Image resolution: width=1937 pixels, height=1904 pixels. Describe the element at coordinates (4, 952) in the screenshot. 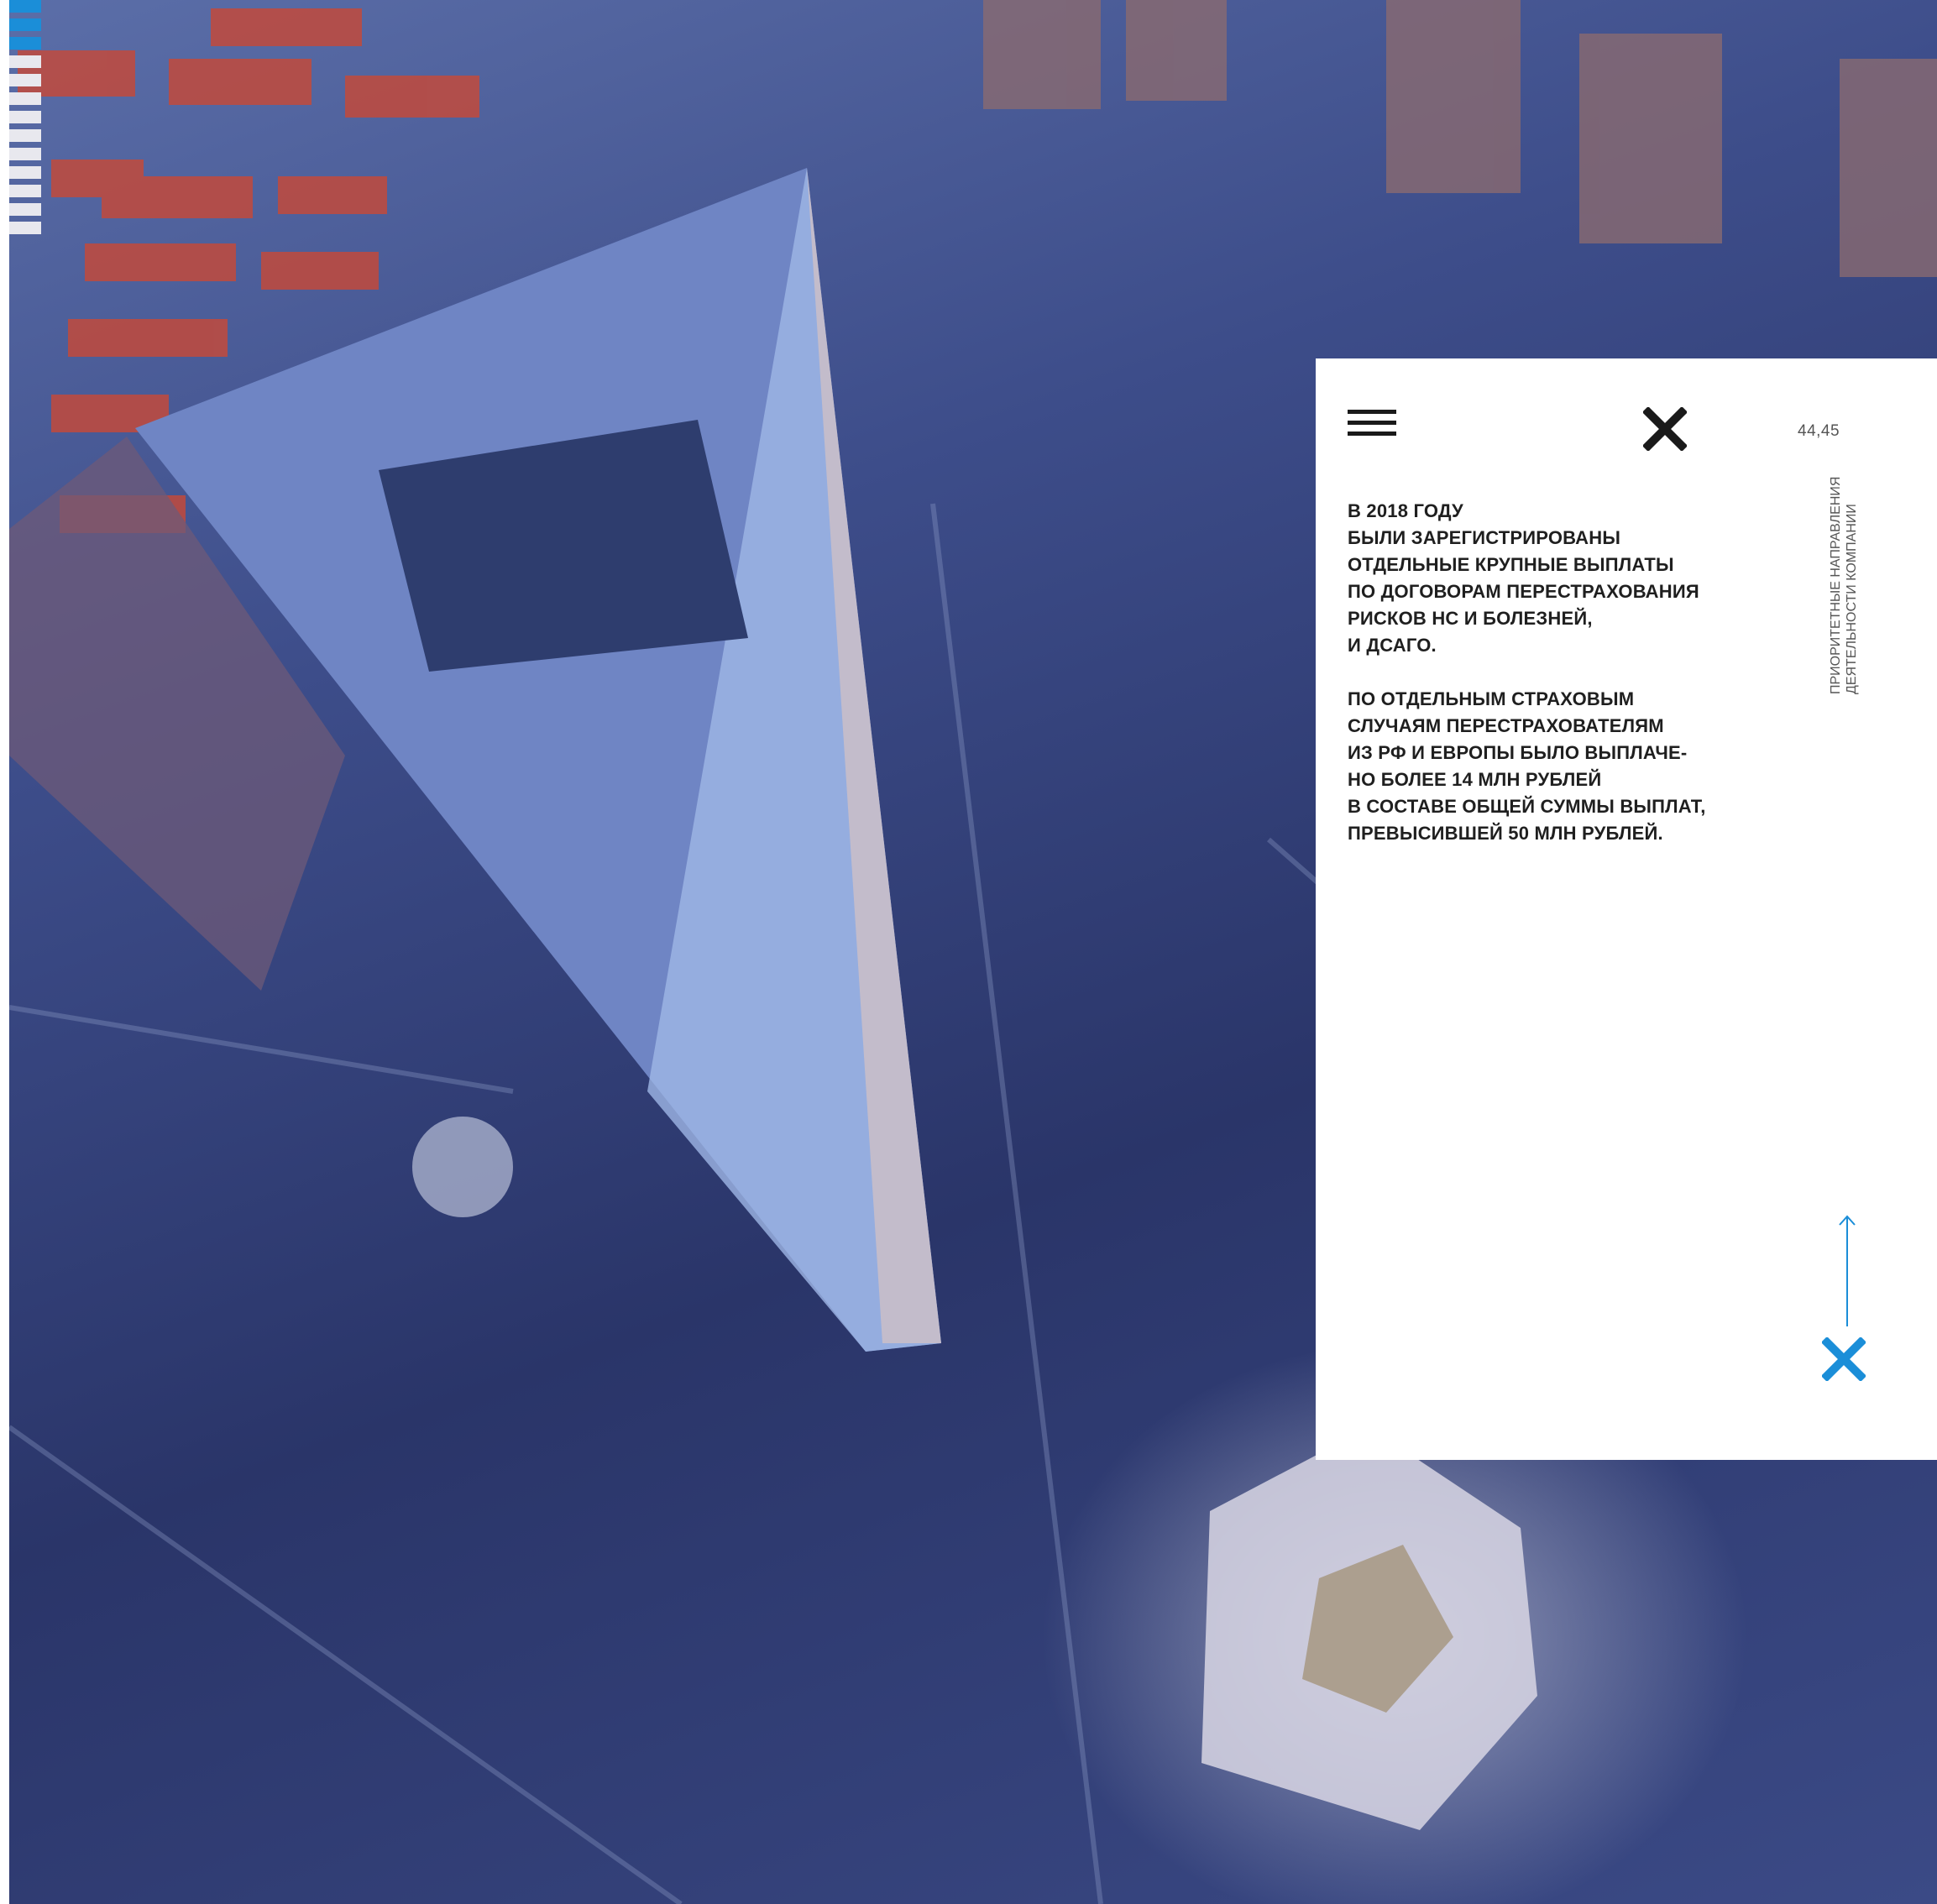

I see `left-page-edge` at that location.